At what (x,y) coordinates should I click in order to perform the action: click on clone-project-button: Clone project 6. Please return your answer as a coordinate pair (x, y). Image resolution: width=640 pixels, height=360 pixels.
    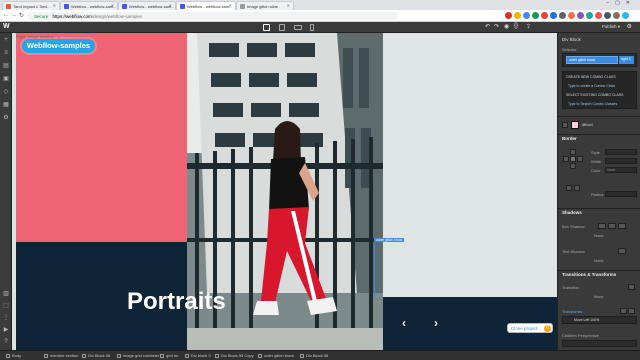
    Looking at the image, I should click on (530, 328).